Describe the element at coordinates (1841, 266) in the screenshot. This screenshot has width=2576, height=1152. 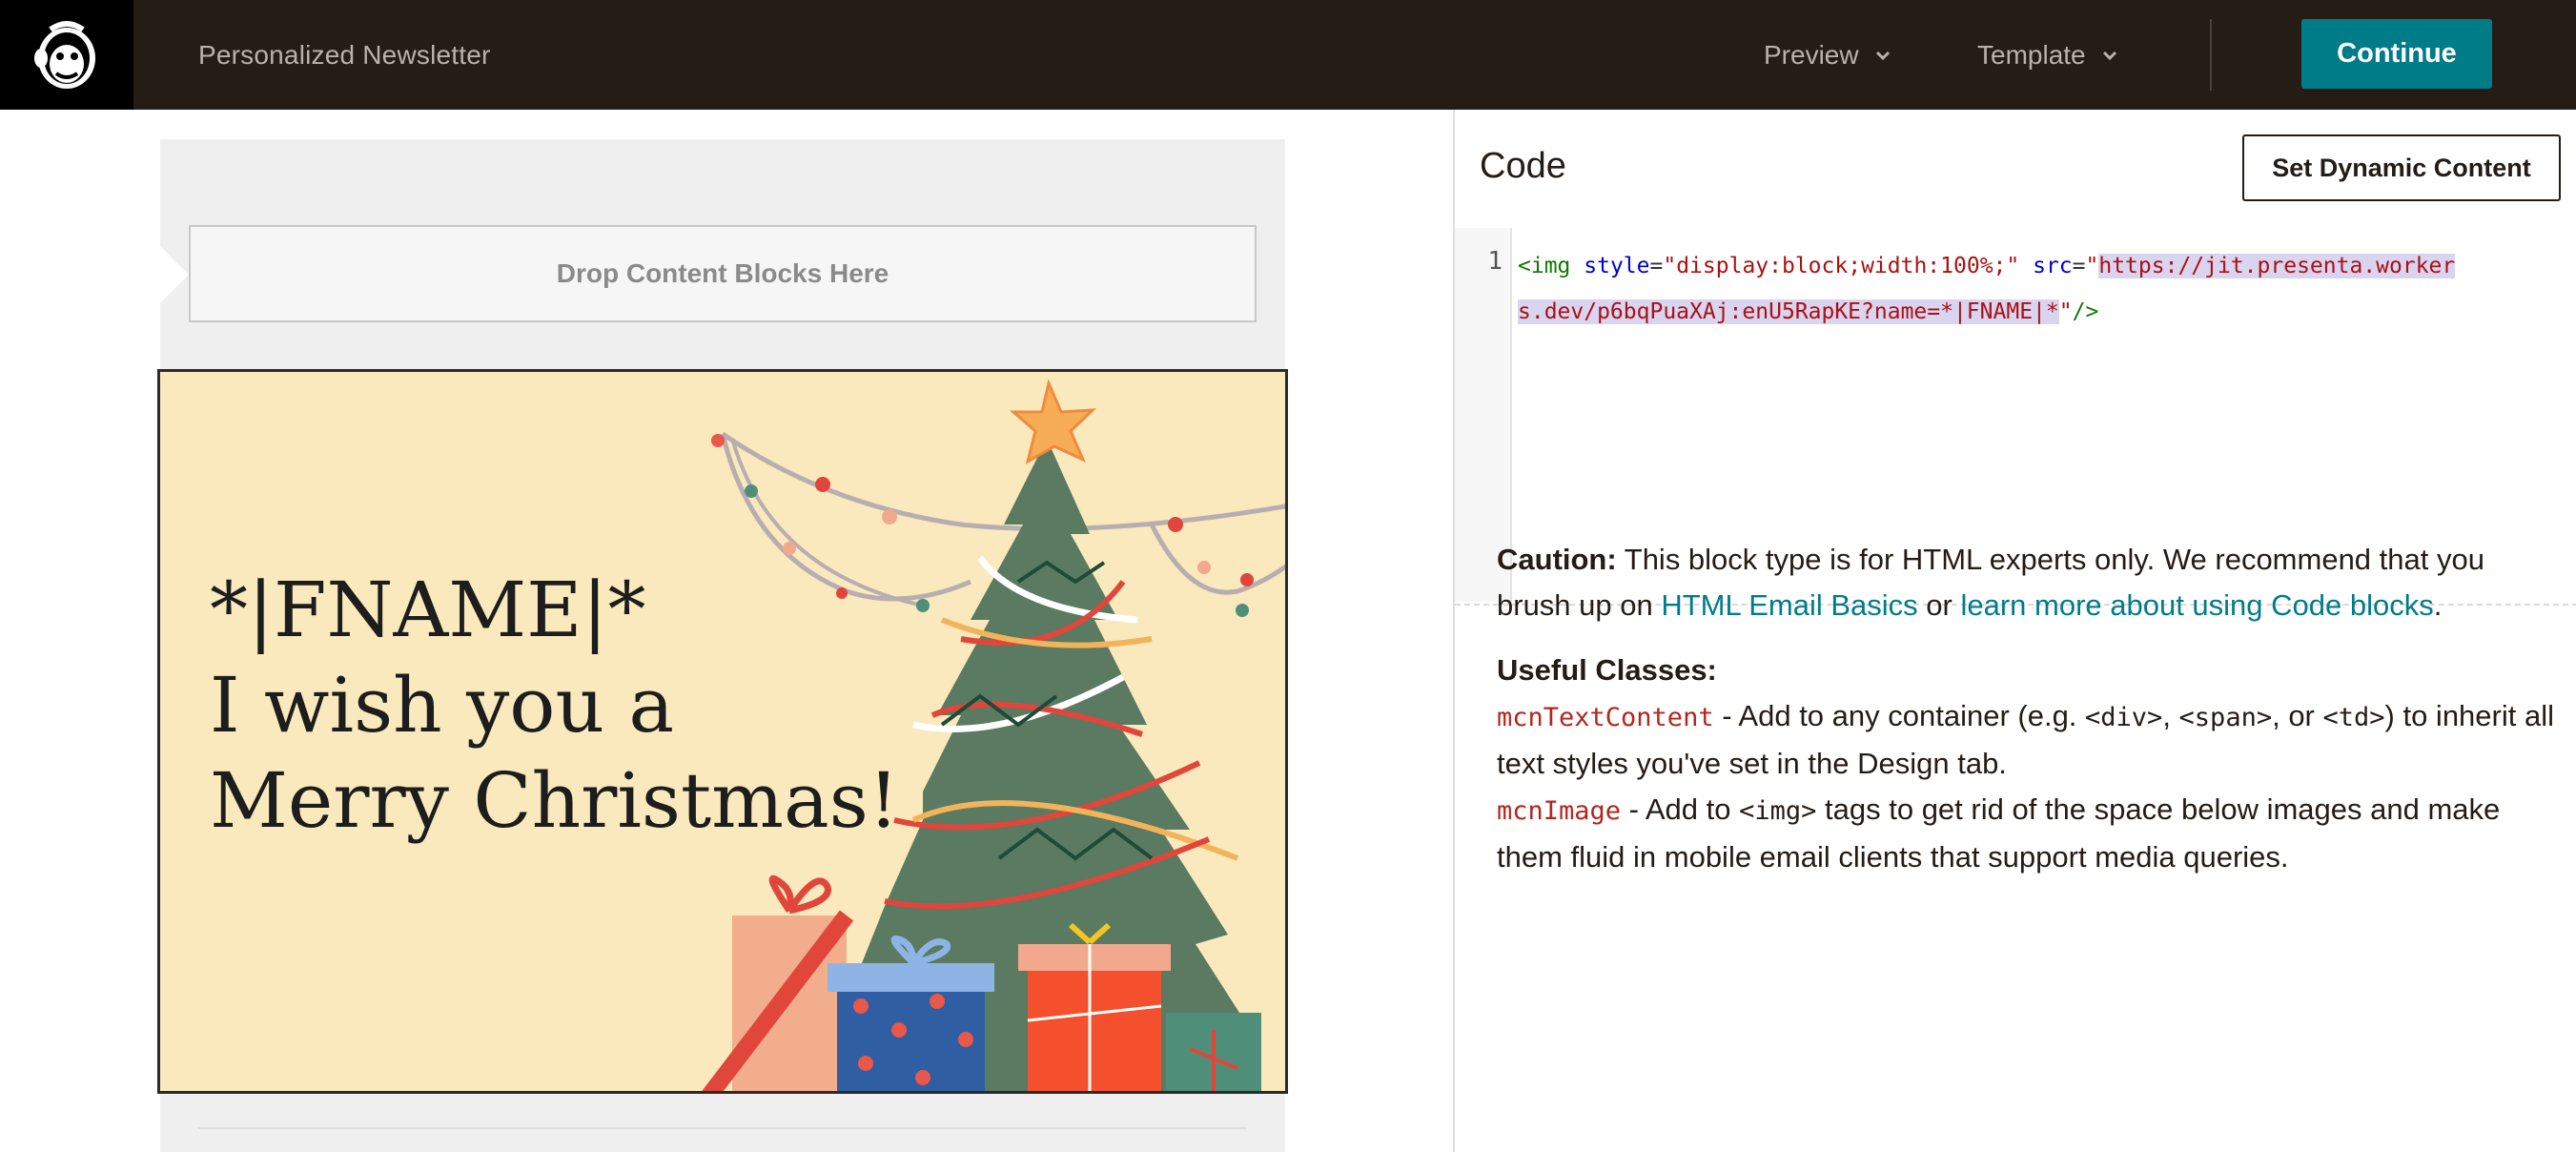
I see `code-style-value: "display:block;width:100%;"` at that location.